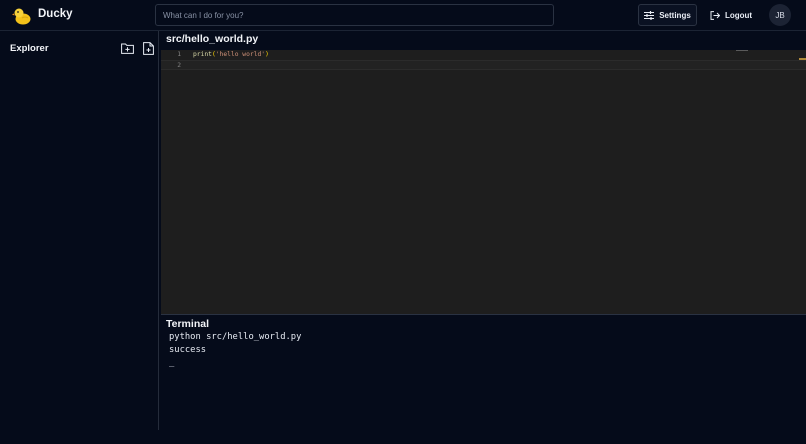 The height and width of the screenshot is (444, 806). Describe the element at coordinates (235, 337) in the screenshot. I see `terminal-line: python src/hello_world.py` at that location.